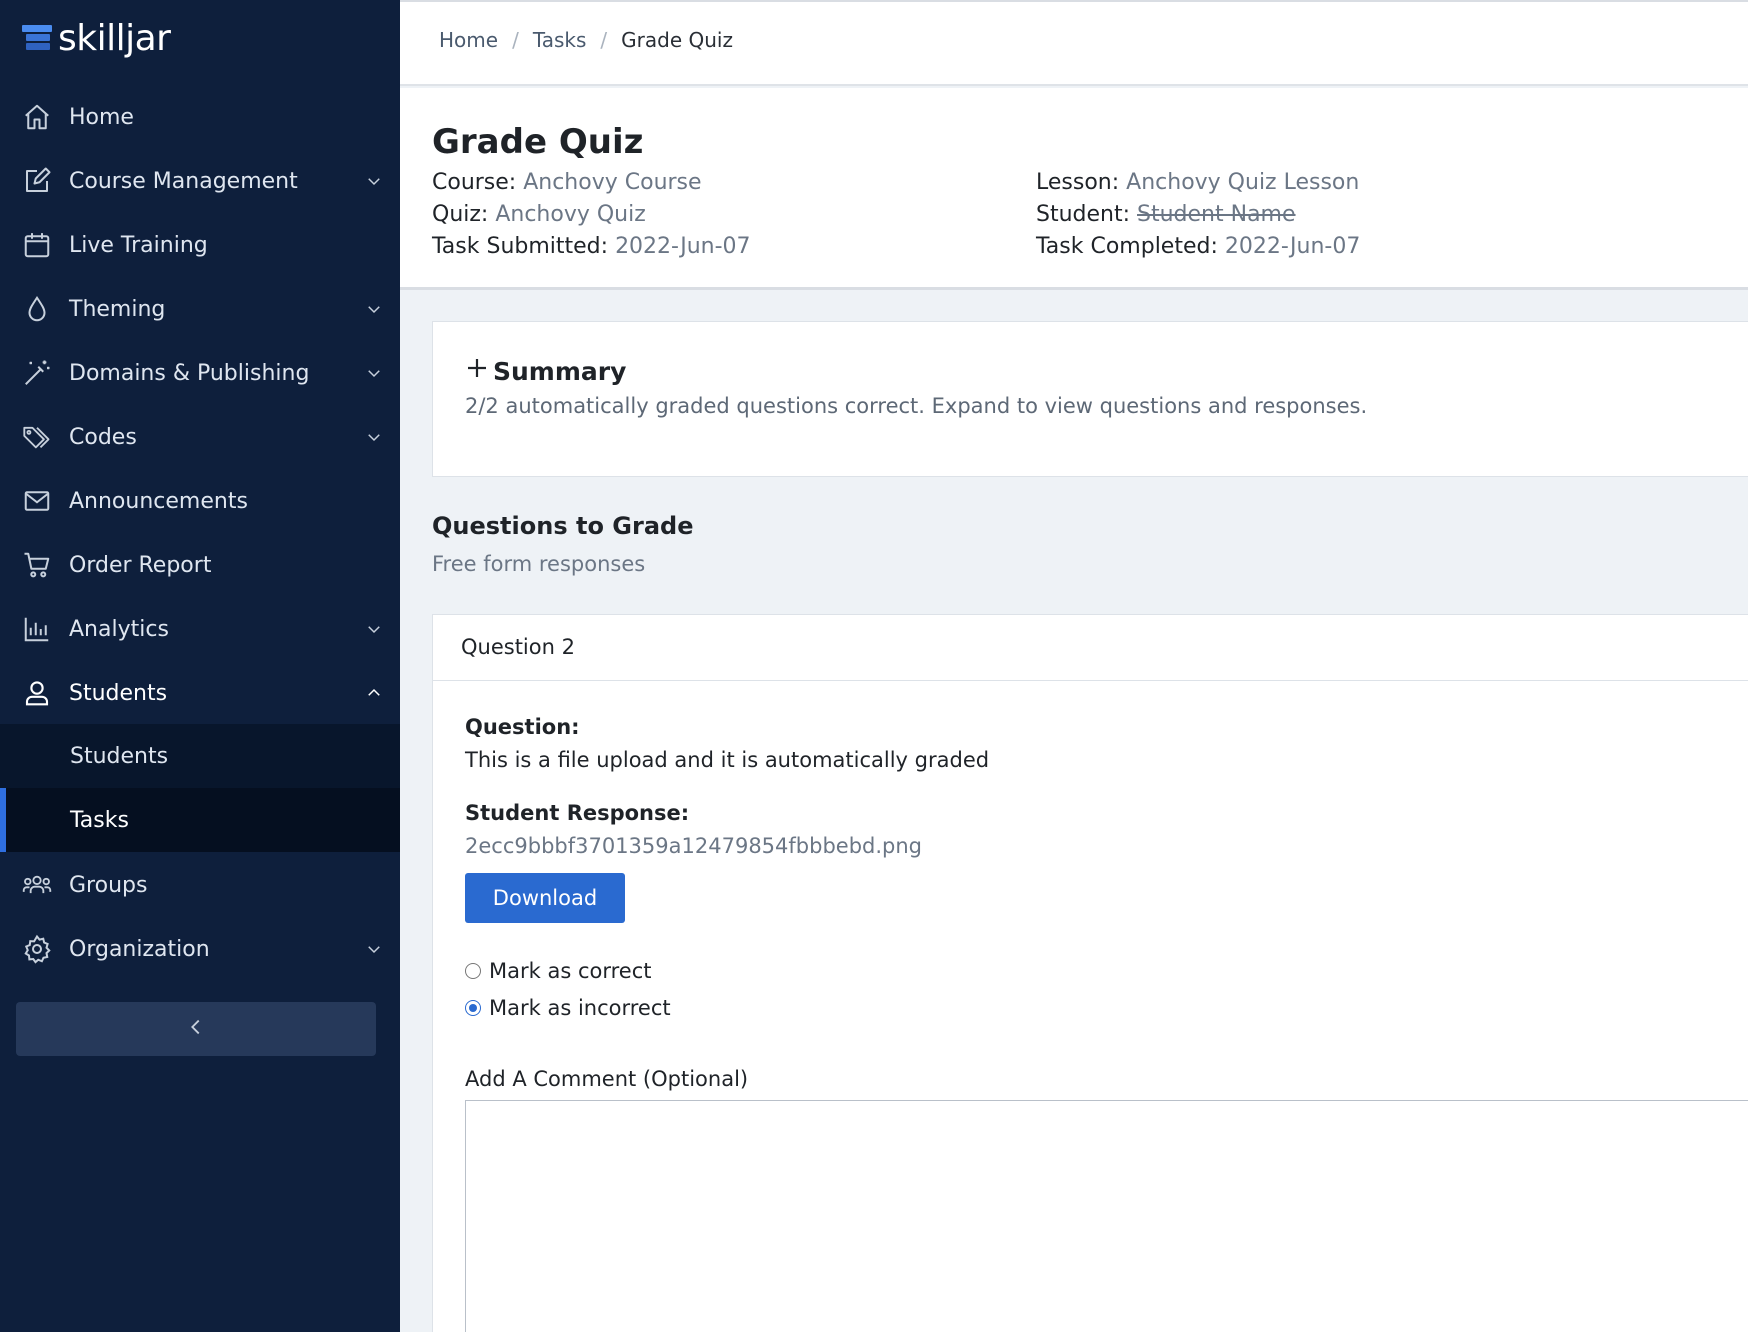 The height and width of the screenshot is (1332, 1748). What do you see at coordinates (119, 756) in the screenshot?
I see `submenu-item-label: Students` at bounding box center [119, 756].